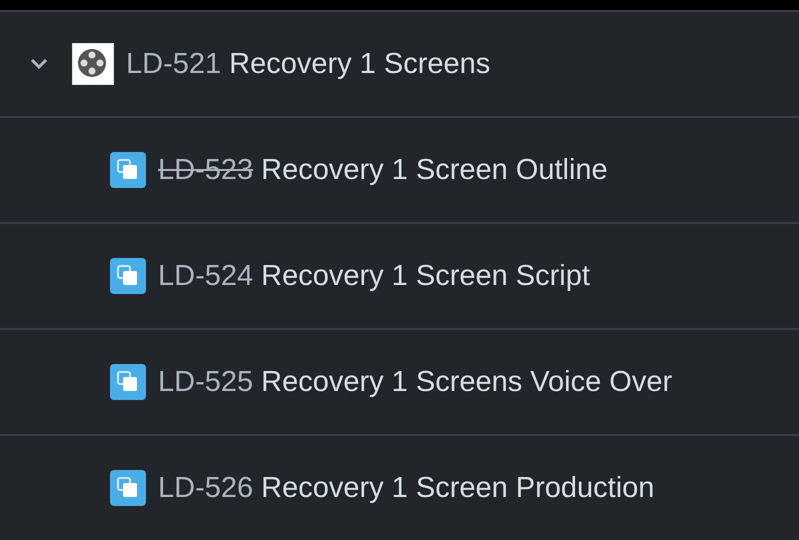 The height and width of the screenshot is (540, 799). Describe the element at coordinates (434, 170) in the screenshot. I see `issue-summary: Recovery 1 Screen Outline` at that location.